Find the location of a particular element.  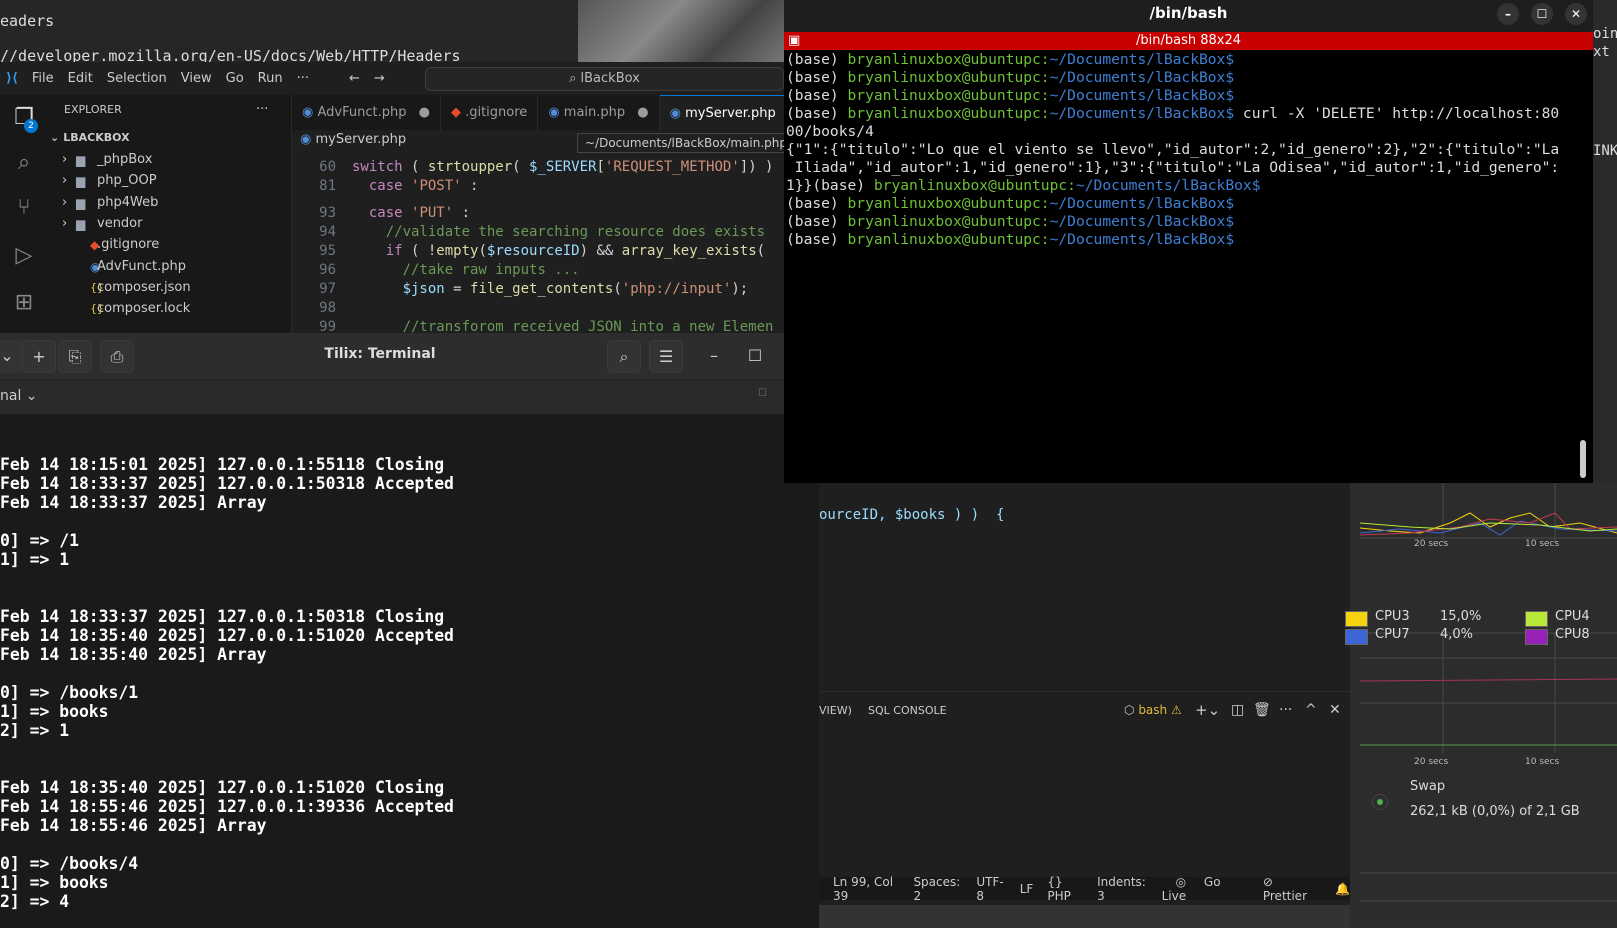

panel-tab-sql-console: SQL CONSOLE is located at coordinates (907, 710).